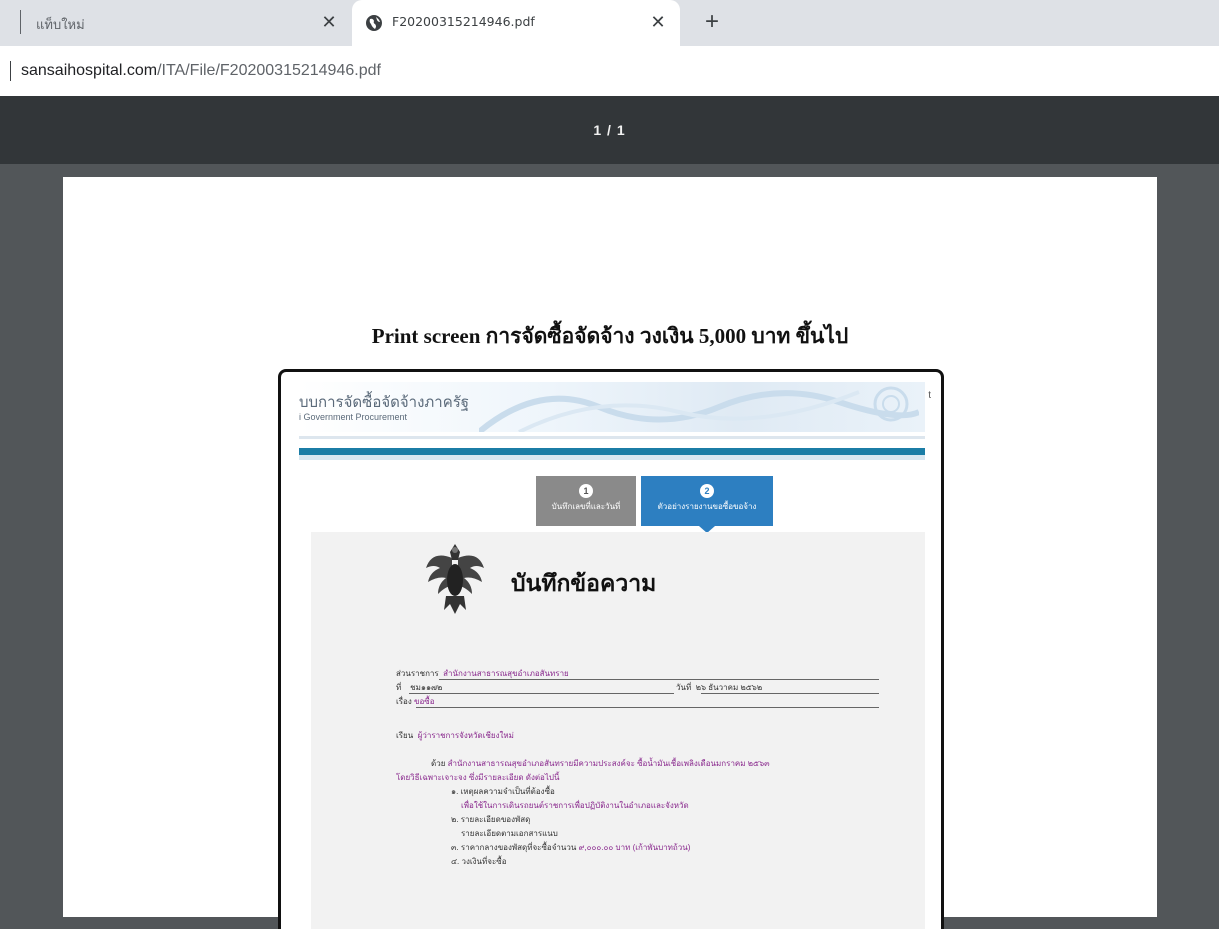  Describe the element at coordinates (424, 701) in the screenshot. I see `subject-value: ขอซื้อ` at that location.